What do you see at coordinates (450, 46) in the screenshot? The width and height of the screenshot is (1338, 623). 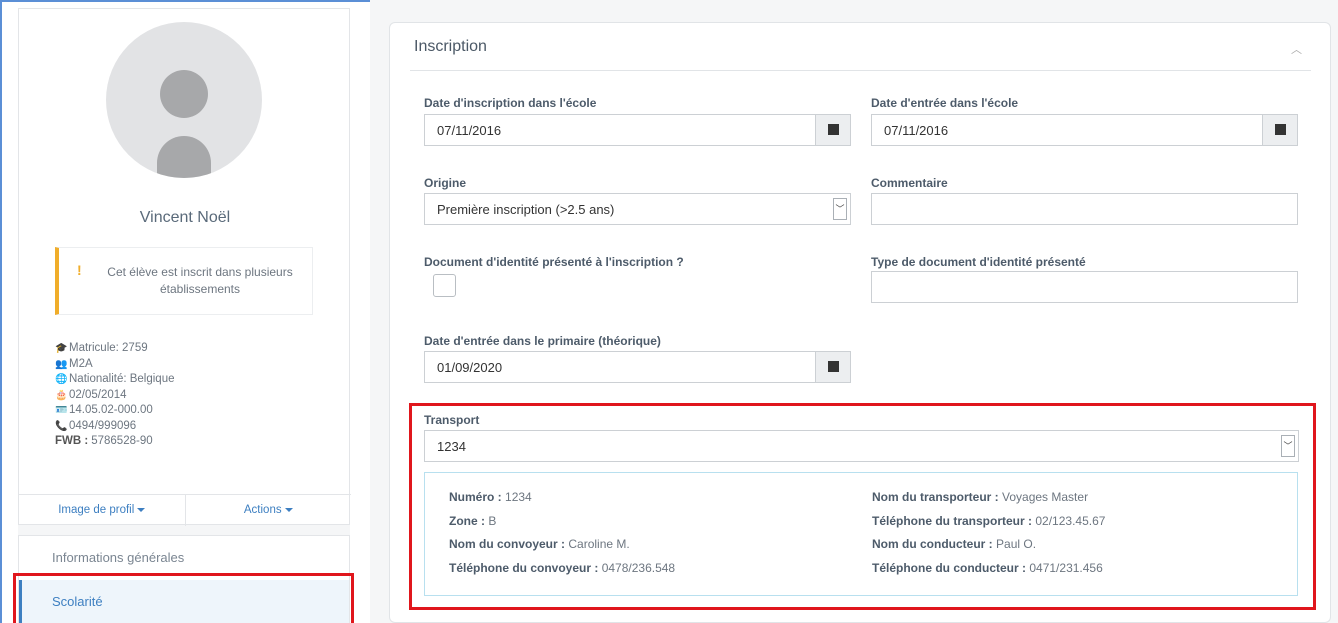 I see `panel-title: Inscription` at bounding box center [450, 46].